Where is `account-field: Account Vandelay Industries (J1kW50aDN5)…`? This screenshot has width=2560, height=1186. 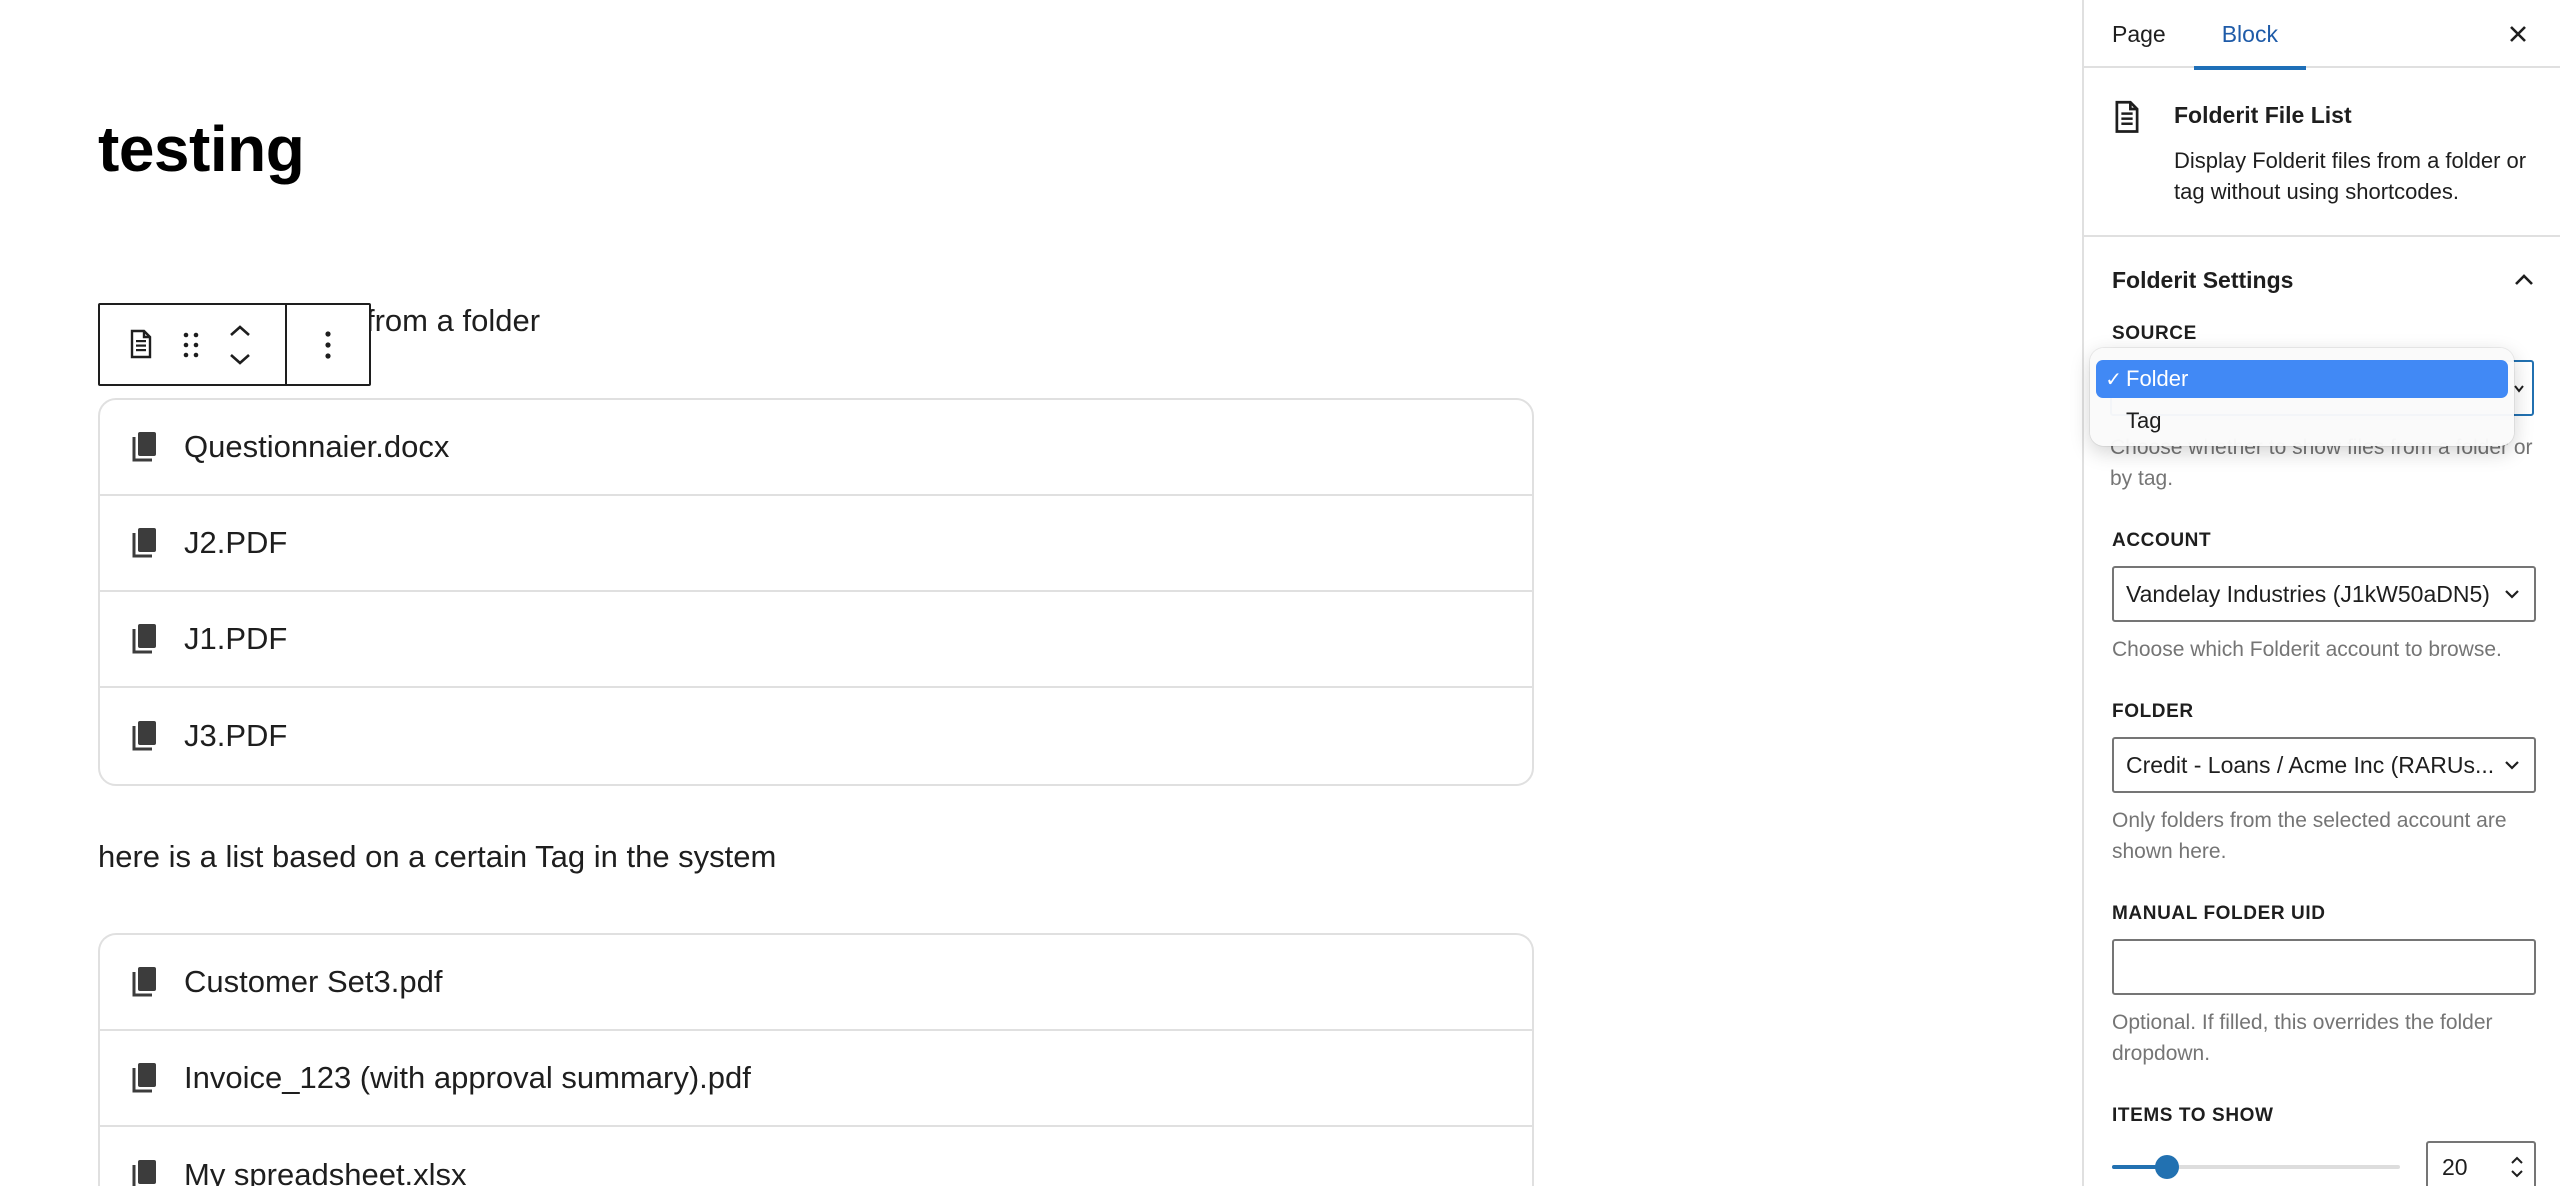 account-field: Account Vandelay Industries (J1kW50aDN5)… is located at coordinates (2324, 597).